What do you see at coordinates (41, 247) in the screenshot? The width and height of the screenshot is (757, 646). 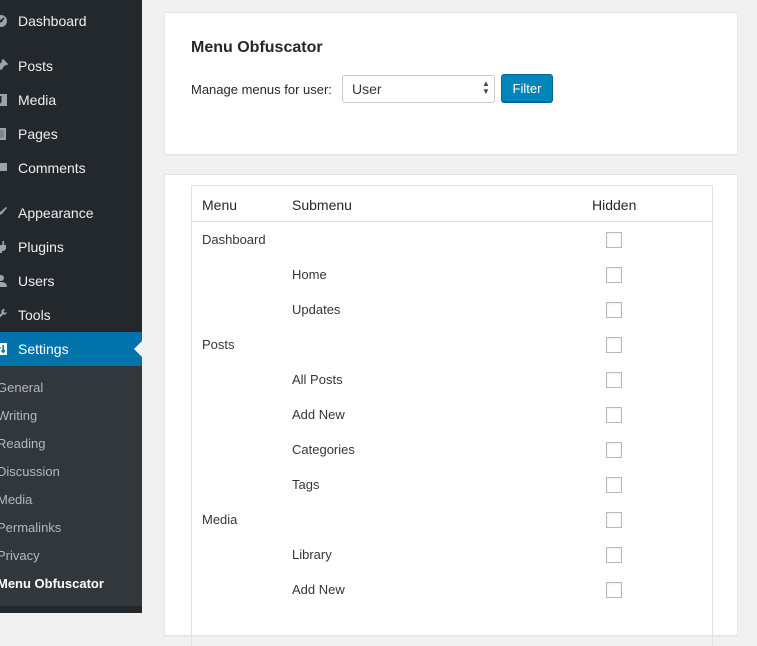 I see `sidebar-item-label: Plugins` at bounding box center [41, 247].